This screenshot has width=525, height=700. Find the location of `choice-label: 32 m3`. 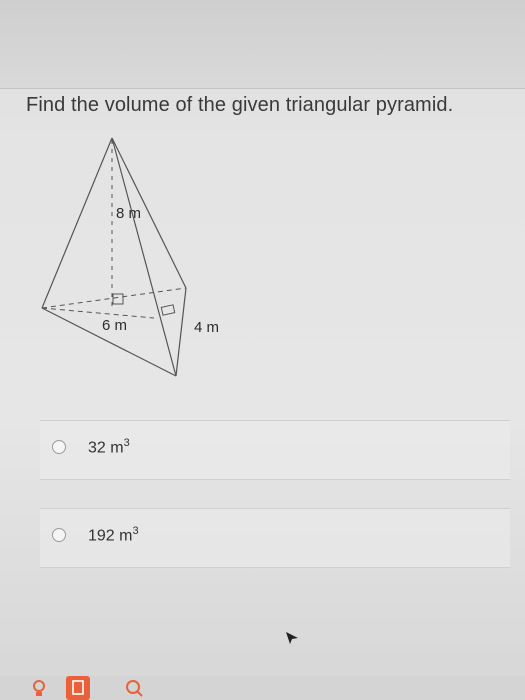

choice-label: 32 m3 is located at coordinates (109, 447).